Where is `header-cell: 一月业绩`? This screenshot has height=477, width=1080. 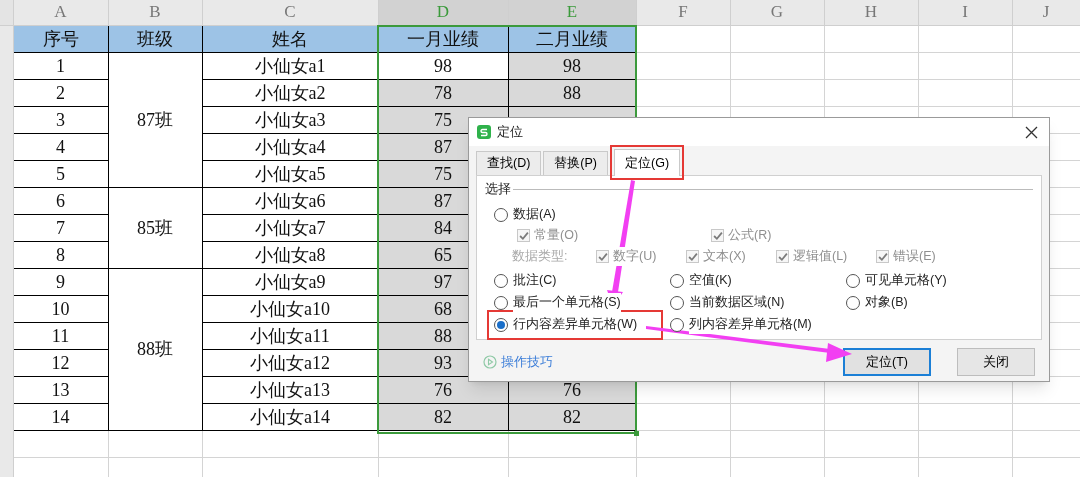
header-cell: 一月业绩 is located at coordinates (443, 38).